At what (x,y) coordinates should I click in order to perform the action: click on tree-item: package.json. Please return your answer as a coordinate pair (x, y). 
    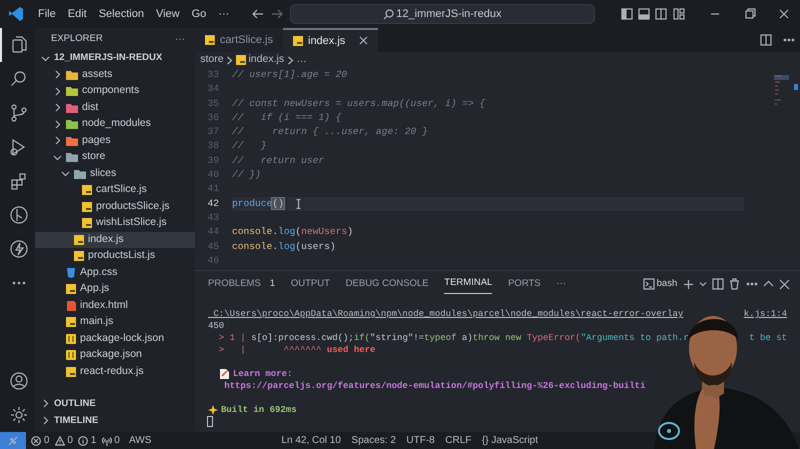
    Looking at the image, I should click on (115, 355).